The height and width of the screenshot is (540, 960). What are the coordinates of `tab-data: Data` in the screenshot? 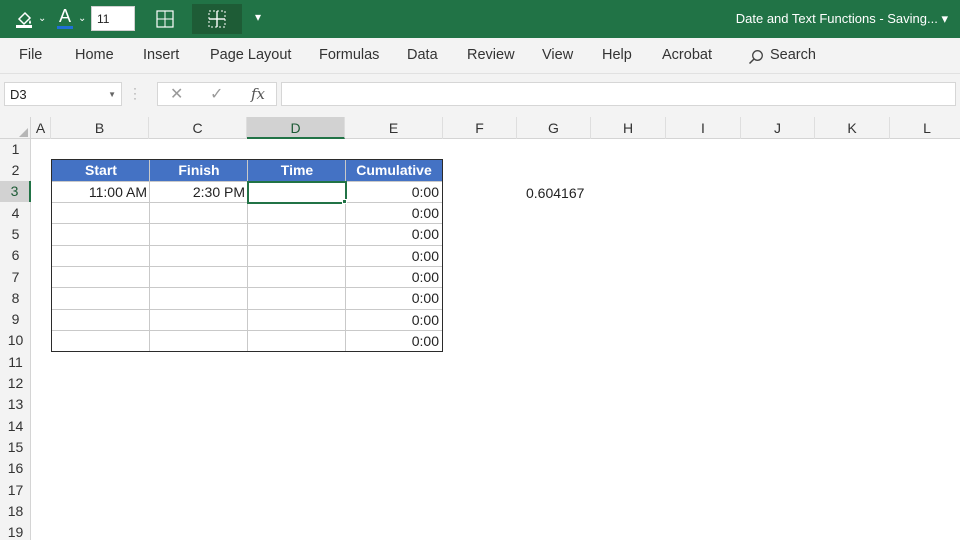 It's located at (422, 55).